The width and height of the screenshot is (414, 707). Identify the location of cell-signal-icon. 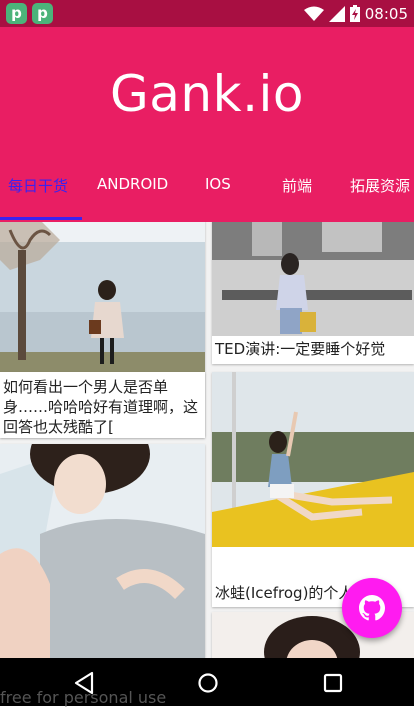
(336, 13).